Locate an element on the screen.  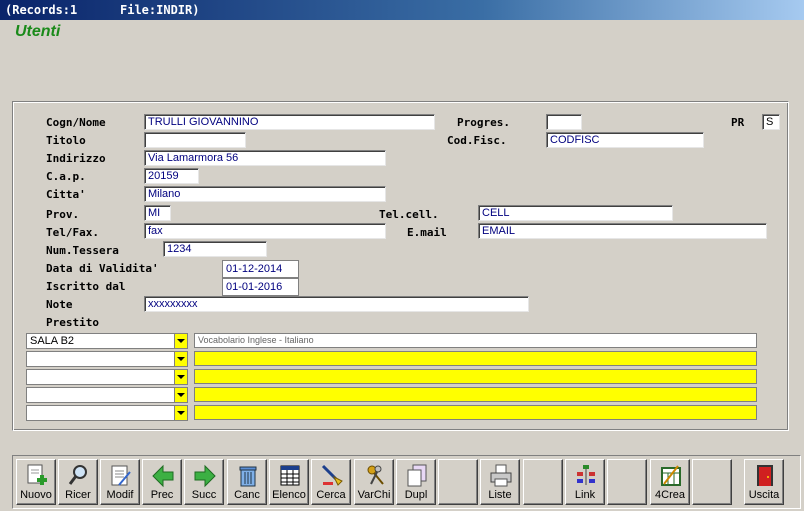
label-codfisc: Cod.Fisc. is located at coordinates (477, 140).